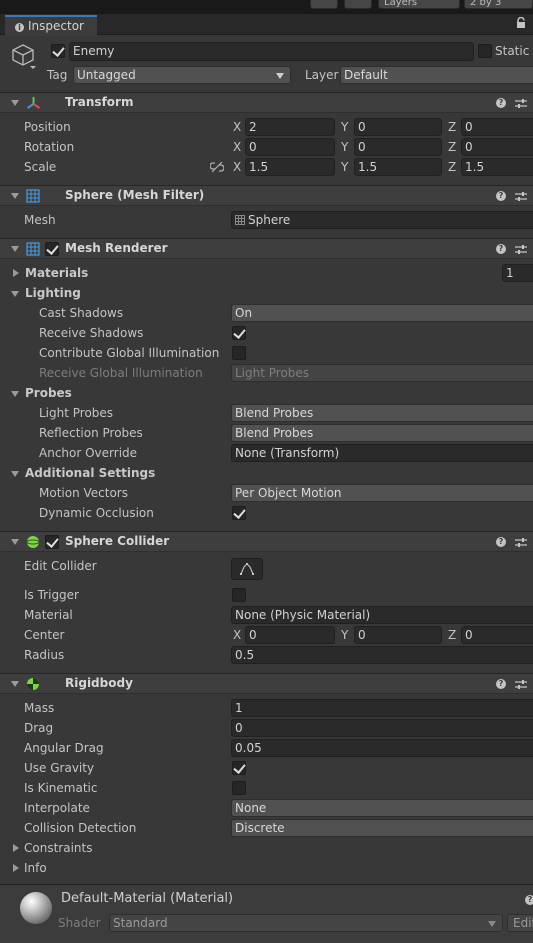 The image size is (533, 943). What do you see at coordinates (15, 294) in the screenshot?
I see `lighting-foldout-icon` at bounding box center [15, 294].